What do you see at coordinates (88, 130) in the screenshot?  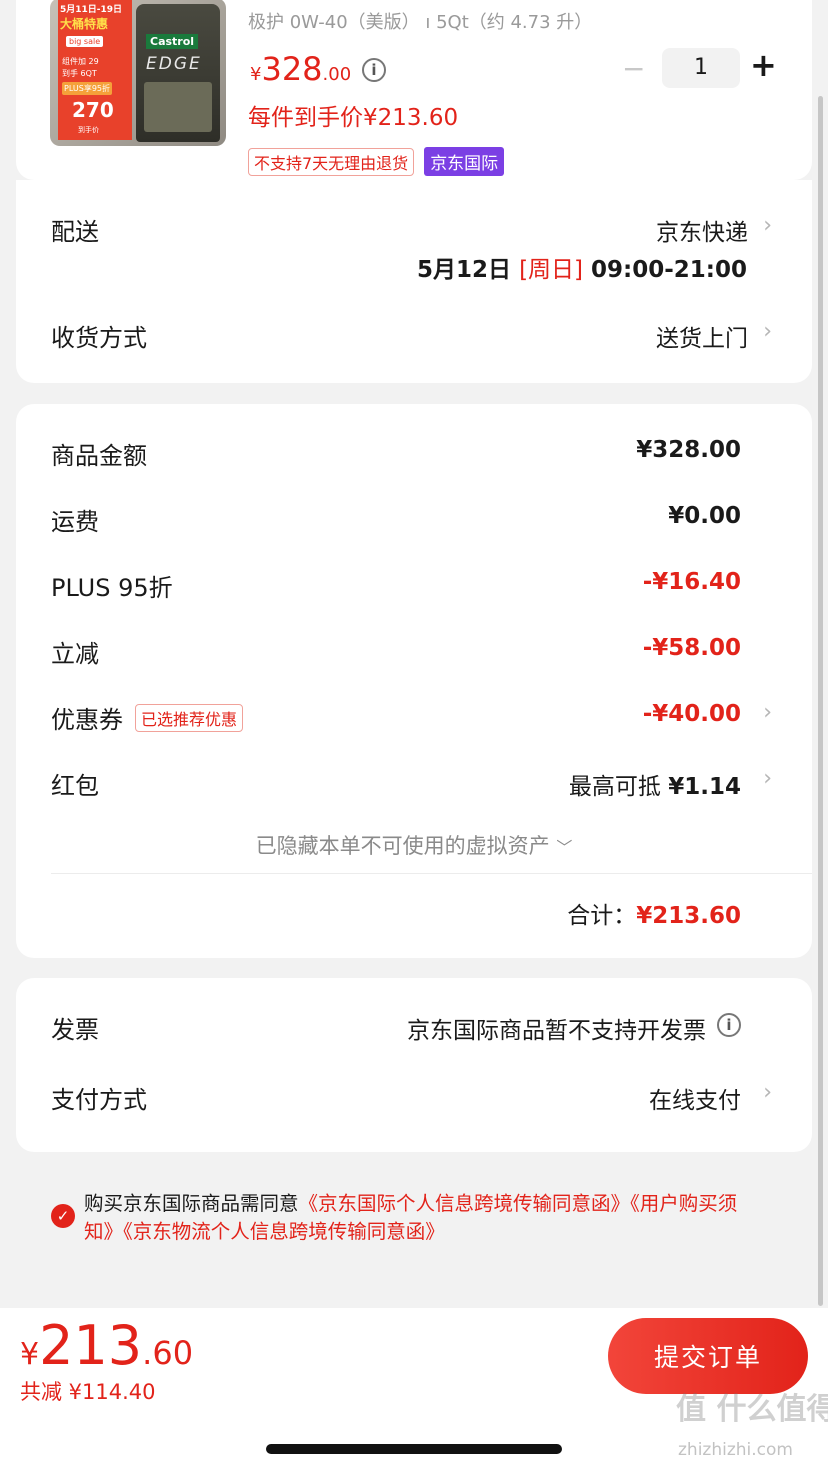 I see `promo-footnote: 到手价` at bounding box center [88, 130].